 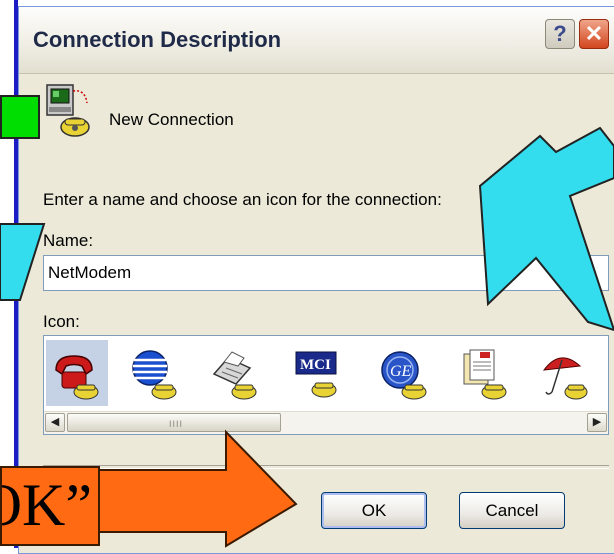 I want to click on arrow-to-name-field-icon, so click(x=23, y=262).